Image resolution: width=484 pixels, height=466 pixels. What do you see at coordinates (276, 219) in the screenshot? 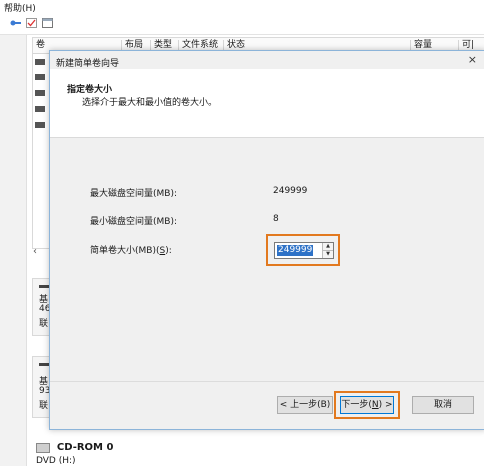
I see `min-space-value: 8` at bounding box center [276, 219].